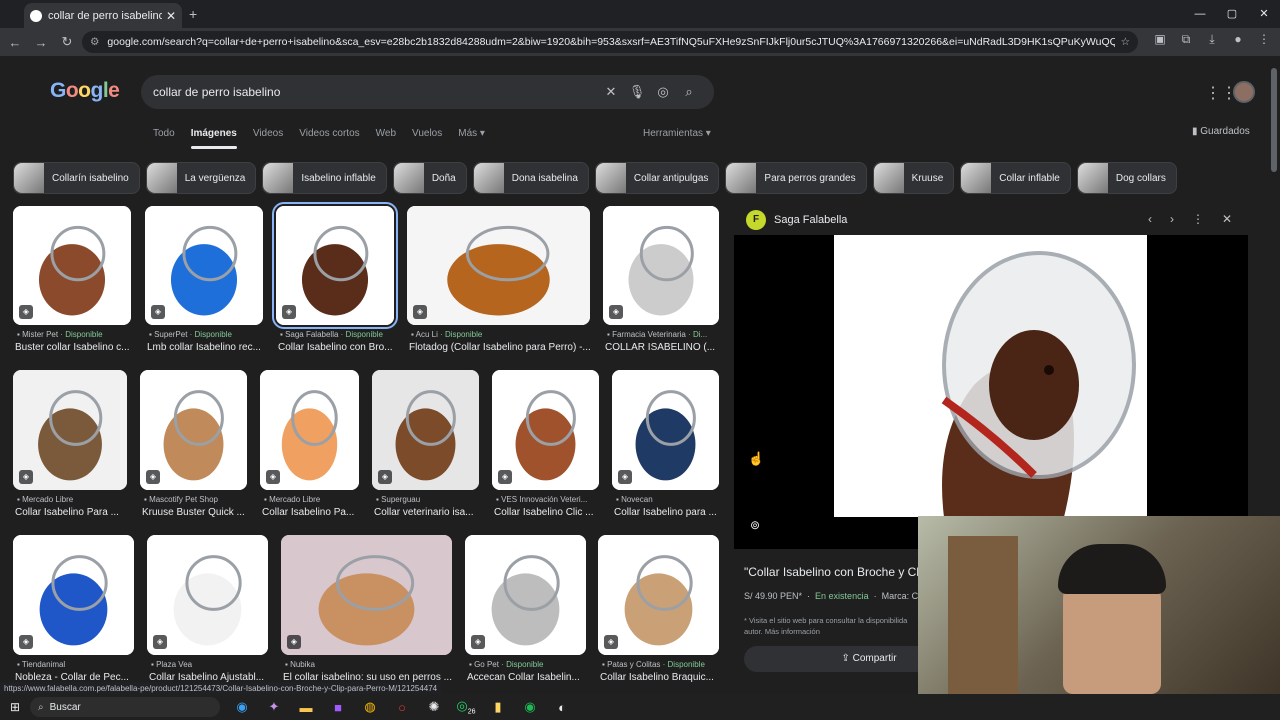  I want to click on chip: Collarín isabelino, so click(76, 178).